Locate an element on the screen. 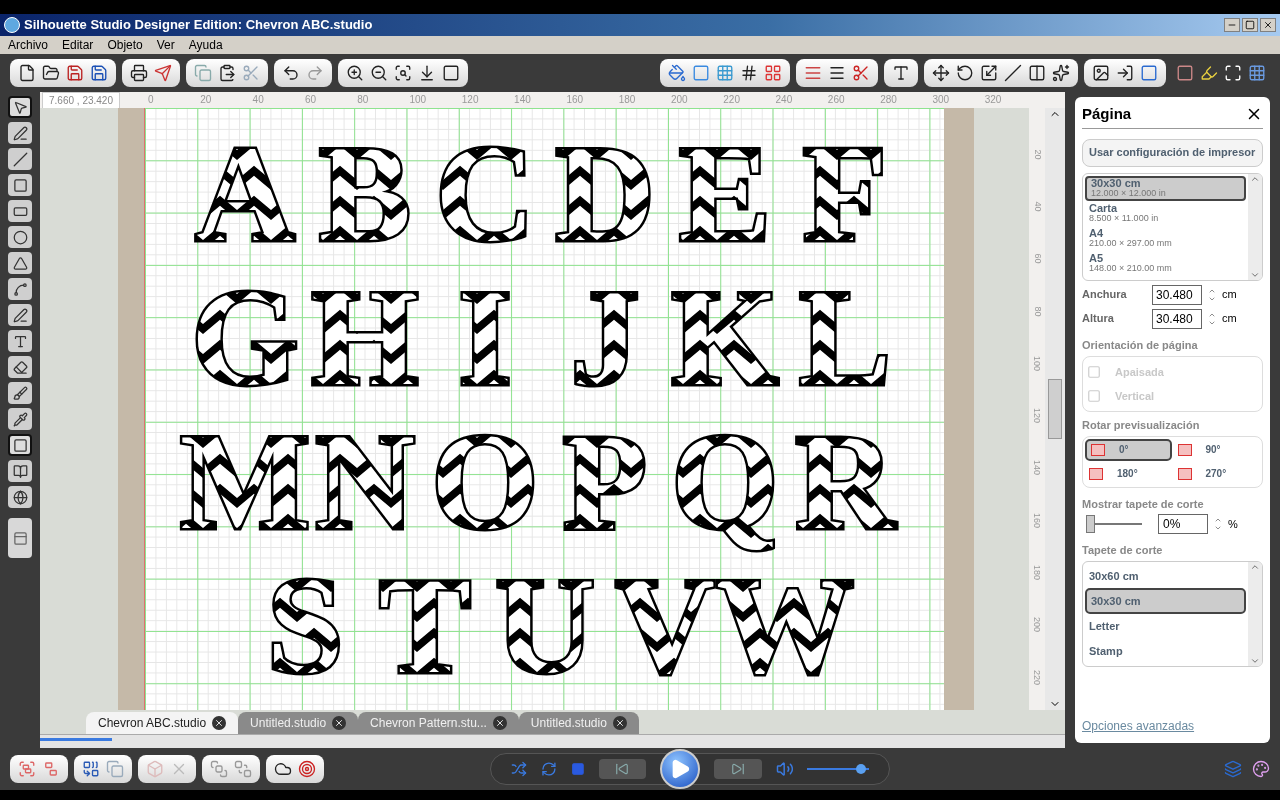  paper-size-name: A4 is located at coordinates (1097, 233).